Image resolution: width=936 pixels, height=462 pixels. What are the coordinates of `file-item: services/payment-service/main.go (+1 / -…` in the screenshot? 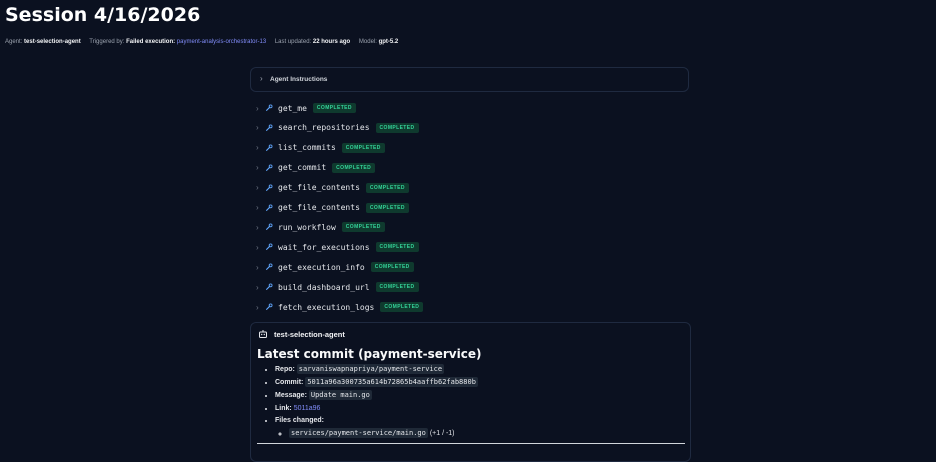 It's located at (383, 433).